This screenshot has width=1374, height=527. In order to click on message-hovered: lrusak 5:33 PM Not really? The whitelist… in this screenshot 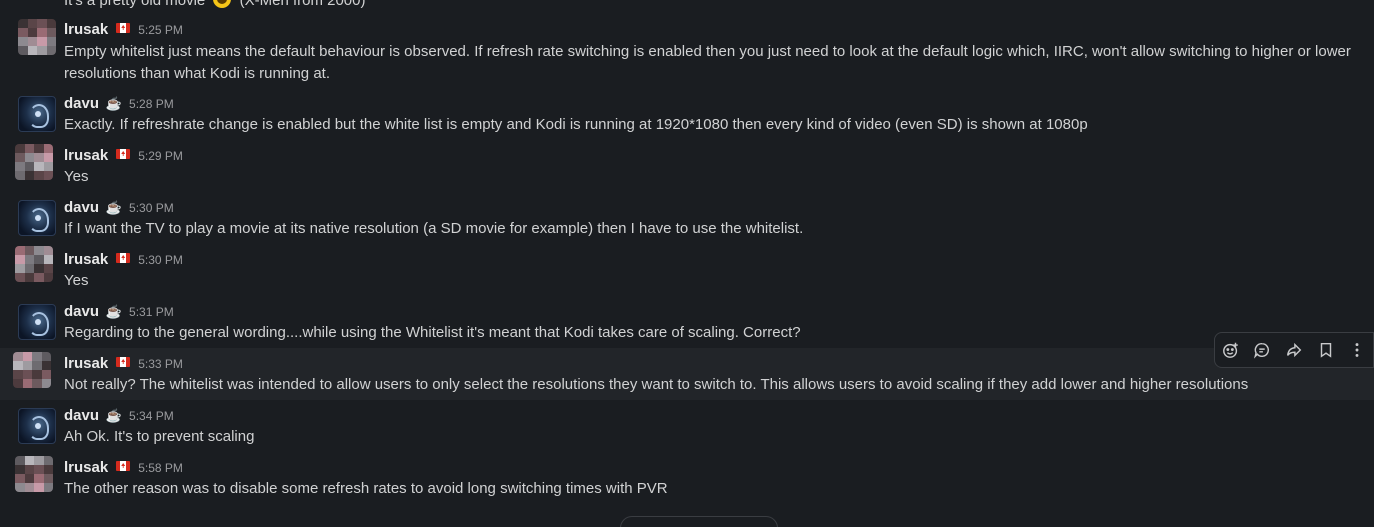, I will do `click(687, 374)`.